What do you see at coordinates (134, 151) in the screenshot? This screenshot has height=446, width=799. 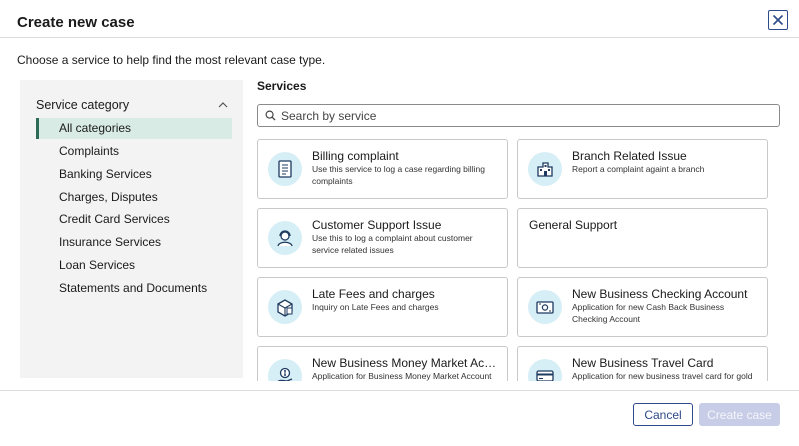 I see `category-complaints: Complaints` at bounding box center [134, 151].